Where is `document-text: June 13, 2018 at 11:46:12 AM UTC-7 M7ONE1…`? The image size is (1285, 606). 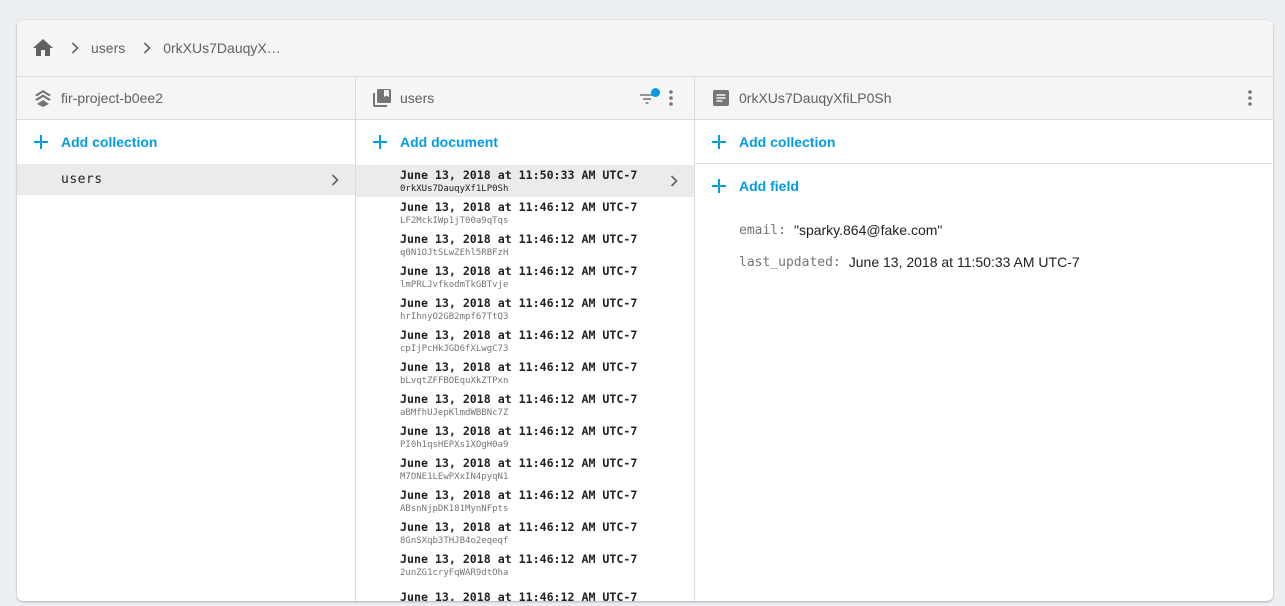 document-text: June 13, 2018 at 11:46:12 AM UTC-7 M7ONE1… is located at coordinates (540, 469).